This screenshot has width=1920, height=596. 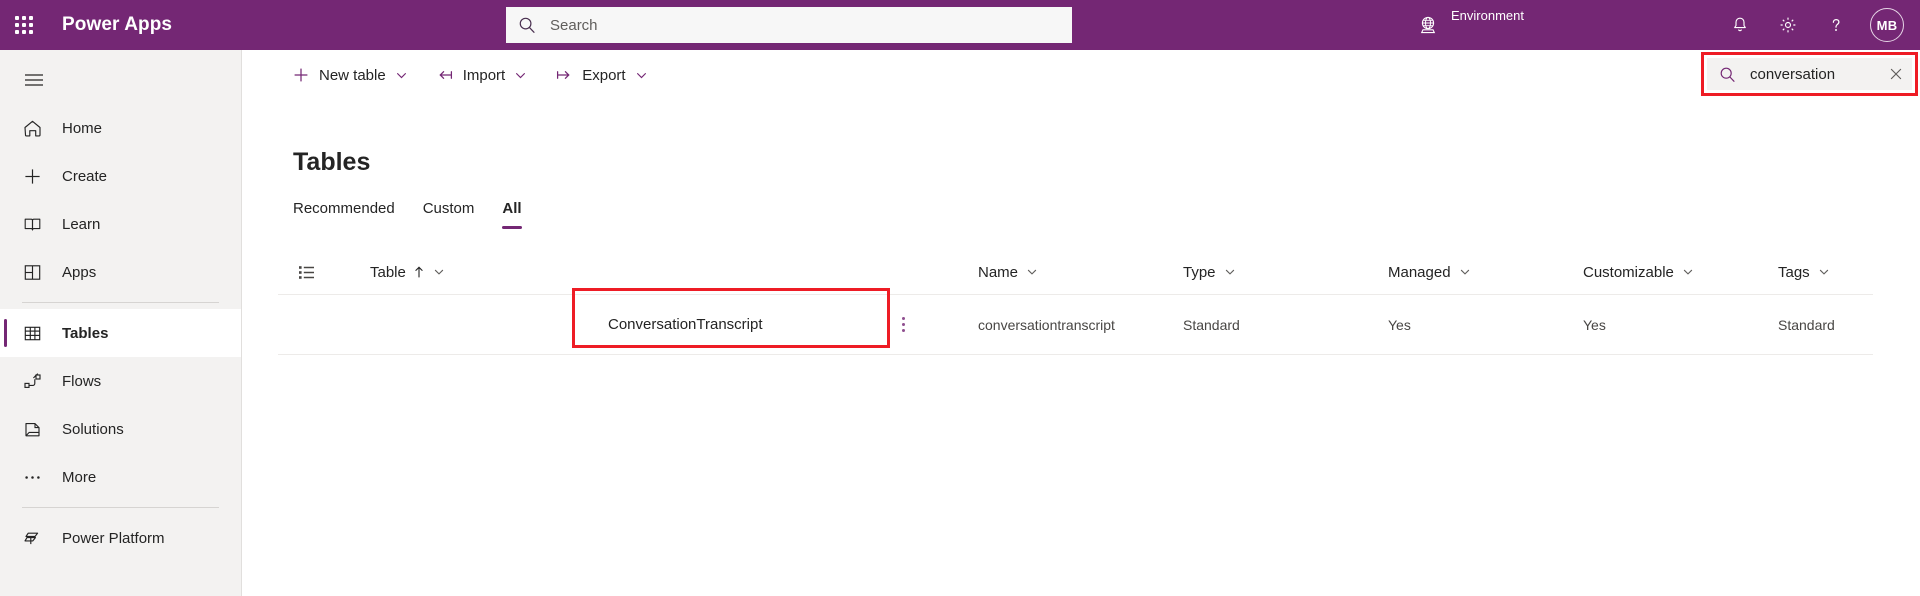 I want to click on sidebar-item-create: Create, so click(x=120, y=176).